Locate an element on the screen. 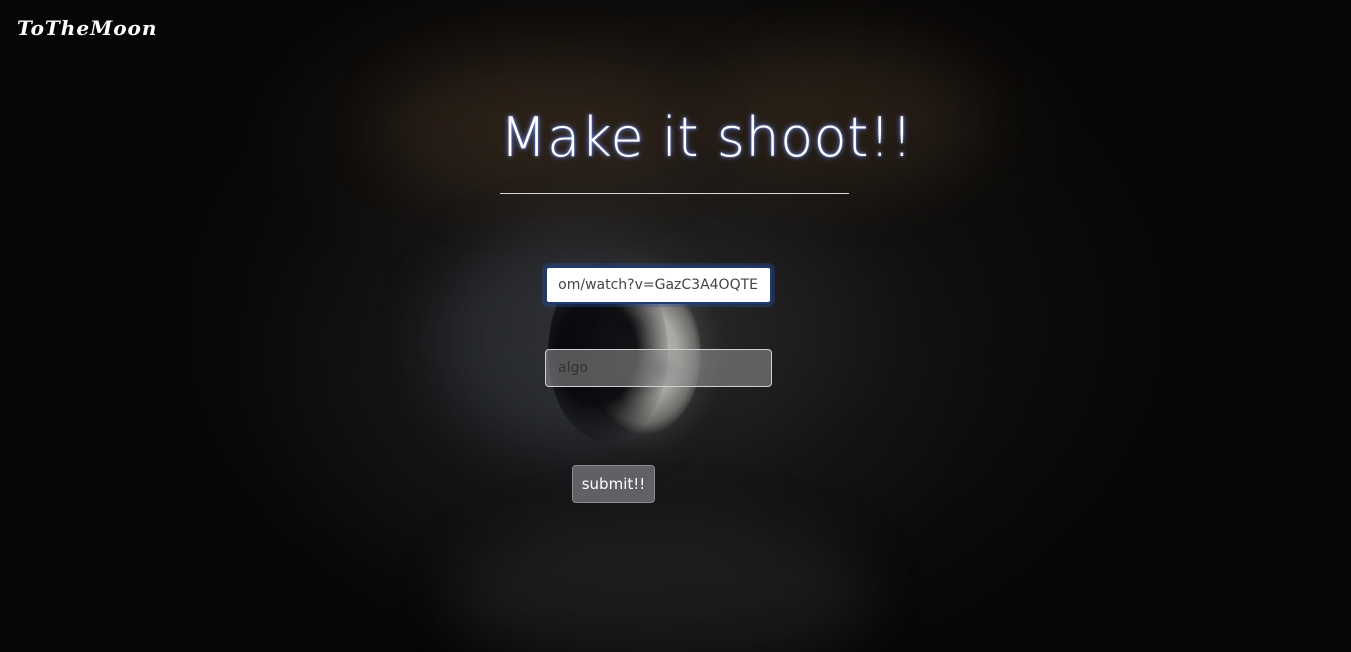  cloud-decoration is located at coordinates (660, 586).